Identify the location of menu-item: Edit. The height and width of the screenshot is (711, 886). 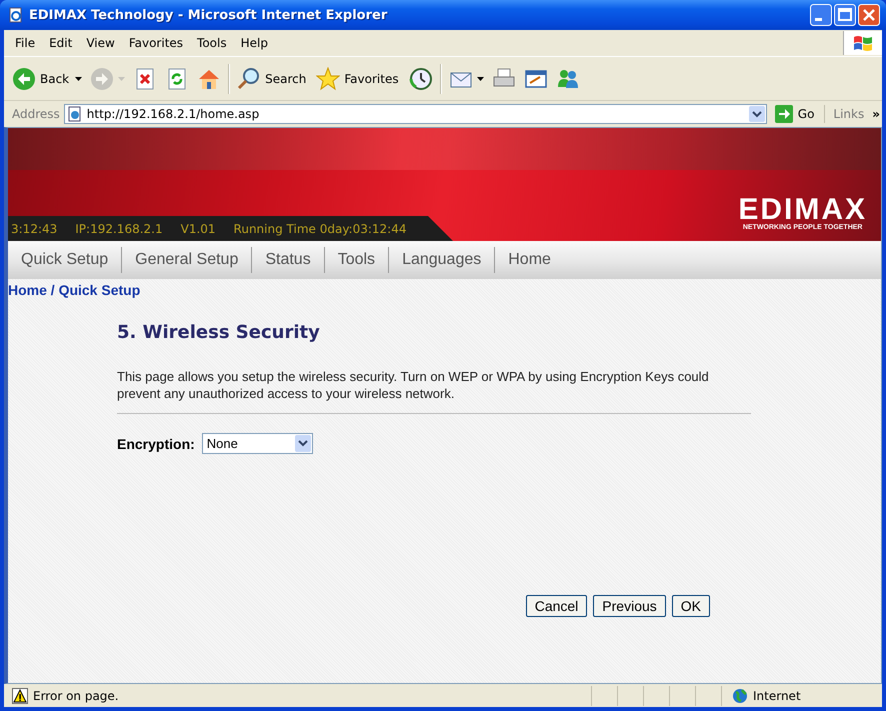
(61, 43).